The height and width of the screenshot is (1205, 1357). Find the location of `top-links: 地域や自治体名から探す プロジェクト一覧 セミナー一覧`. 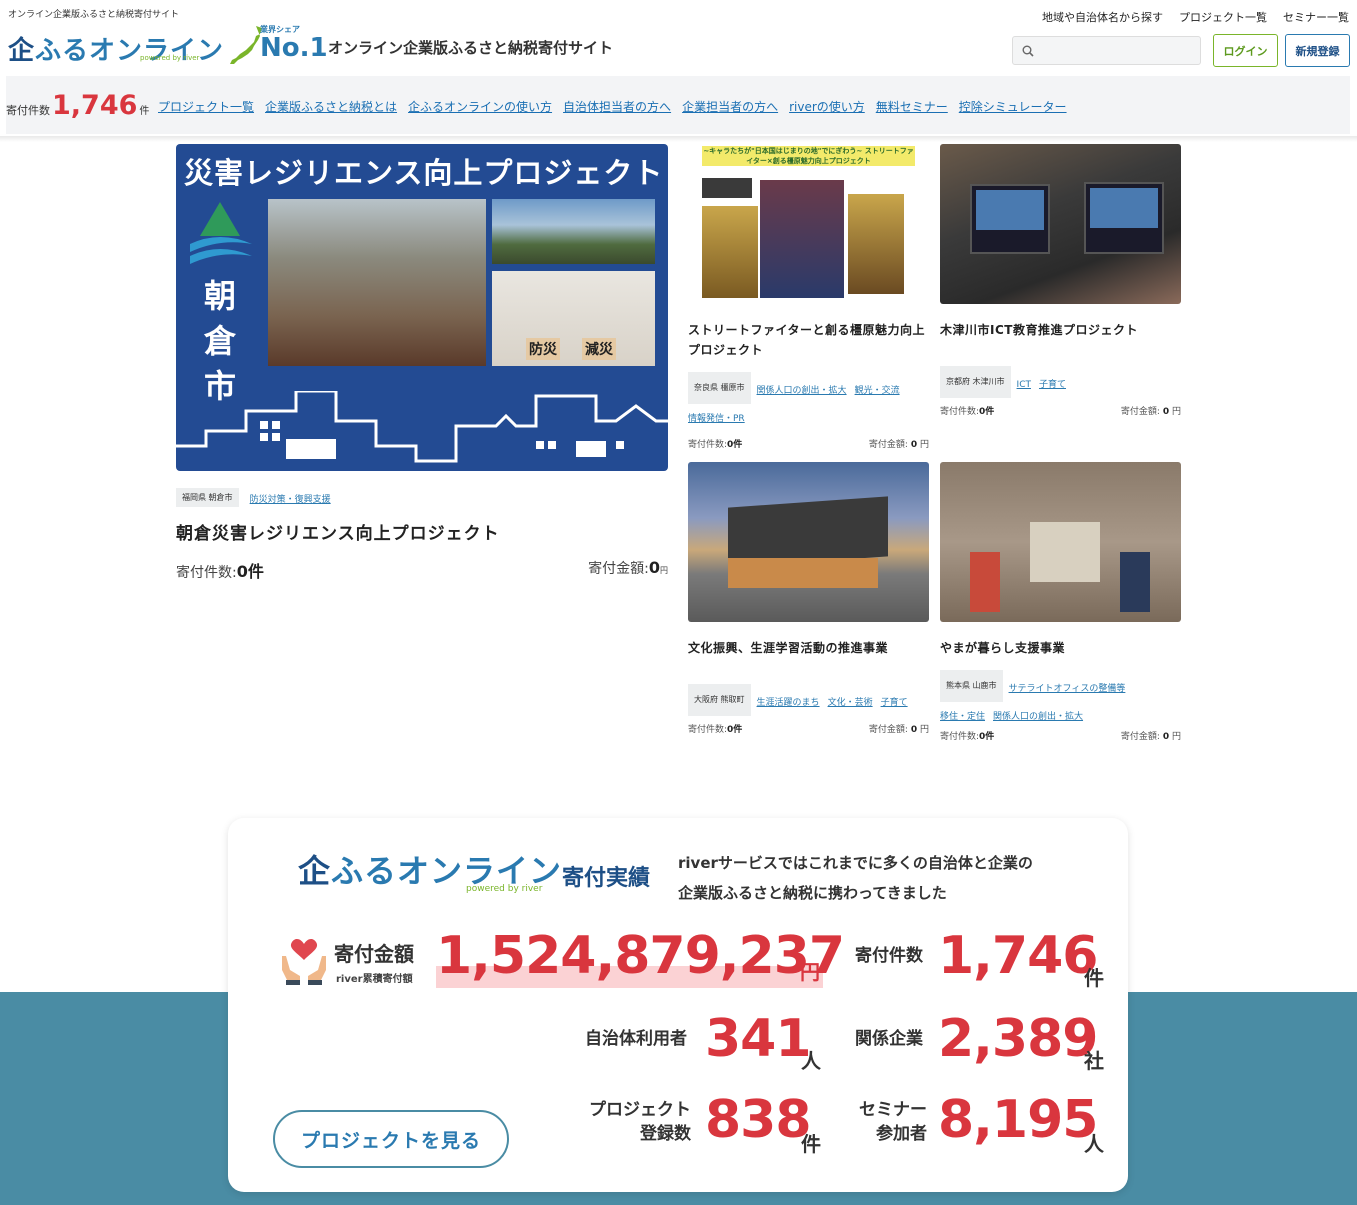

top-links: 地域や自治体名から探す プロジェクト一覧 セミナー一覧 is located at coordinates (1195, 17).